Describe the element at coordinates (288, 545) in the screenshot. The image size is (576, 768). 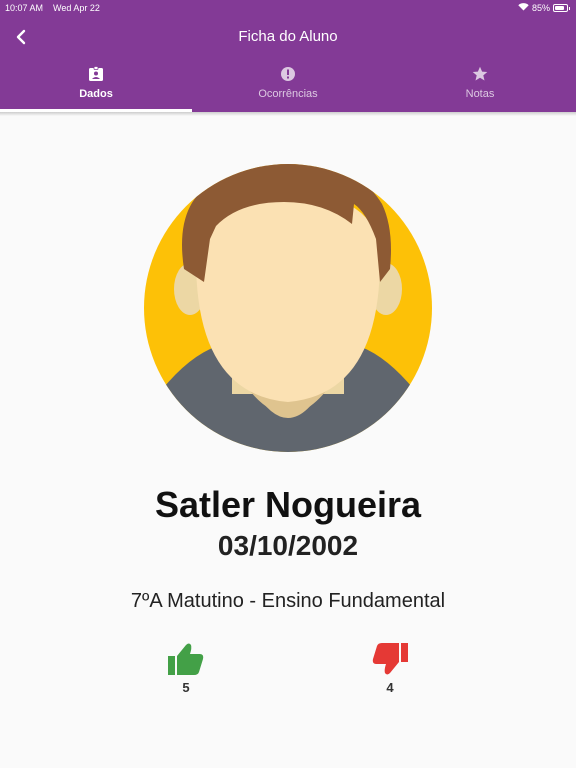
I see `student-birth-date: 03/10/2002` at that location.